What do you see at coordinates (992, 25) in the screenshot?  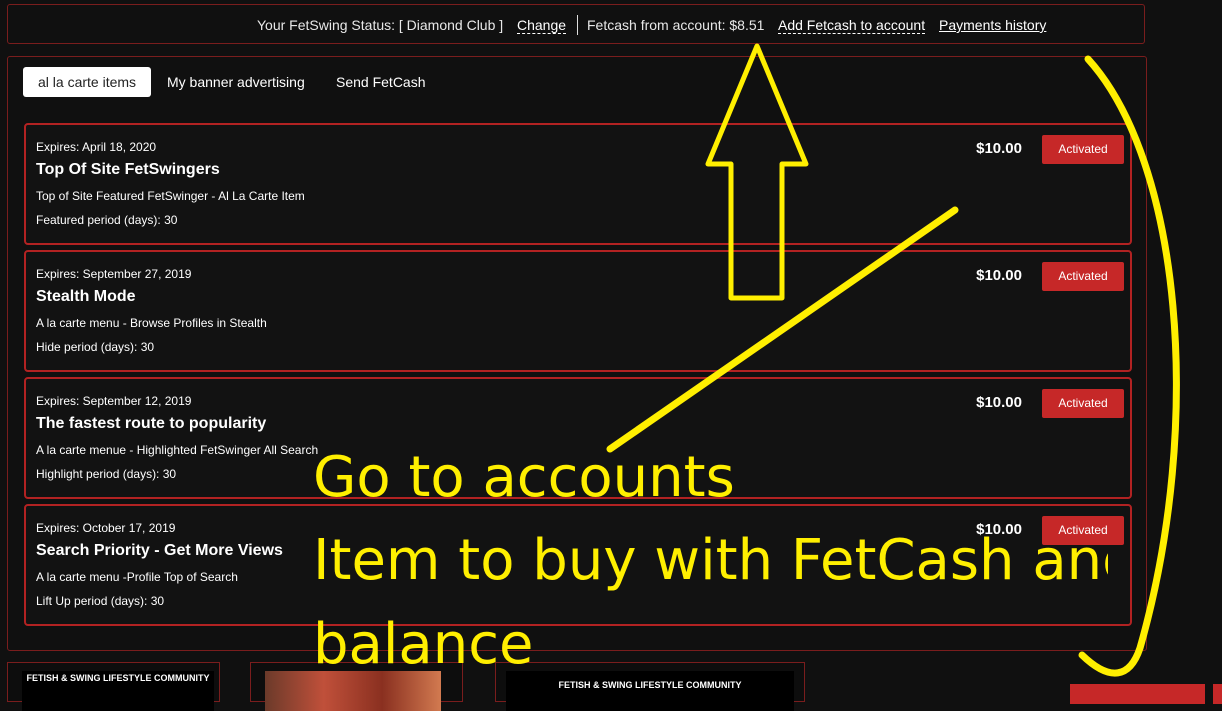 I see `payments-history-link: Payments history` at bounding box center [992, 25].